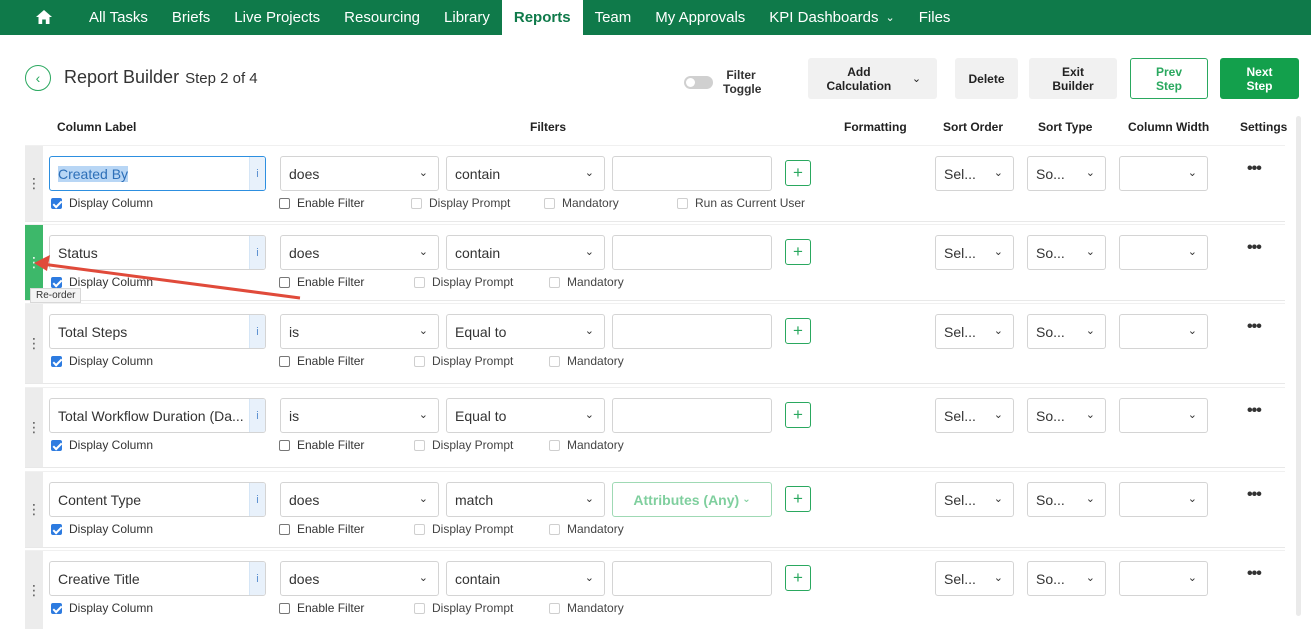  I want to click on nav-library: Library, so click(467, 17).